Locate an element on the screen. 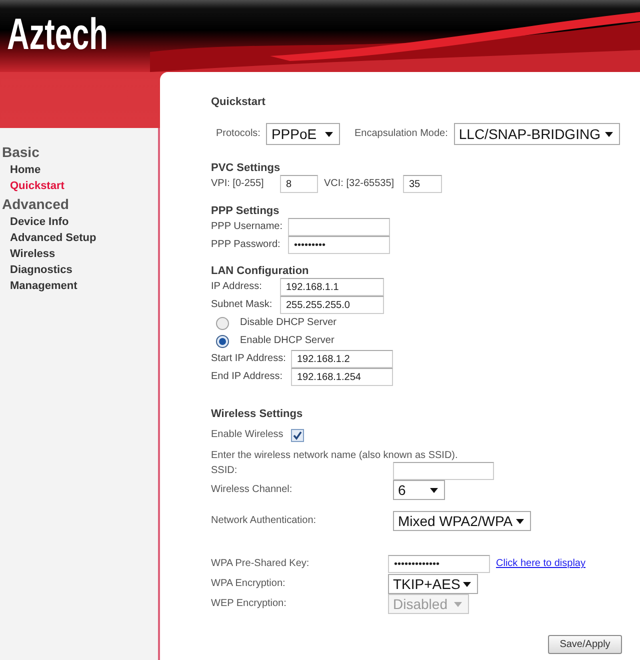 This screenshot has height=660, width=640. input-field: 192.168.1.254 is located at coordinates (342, 377).